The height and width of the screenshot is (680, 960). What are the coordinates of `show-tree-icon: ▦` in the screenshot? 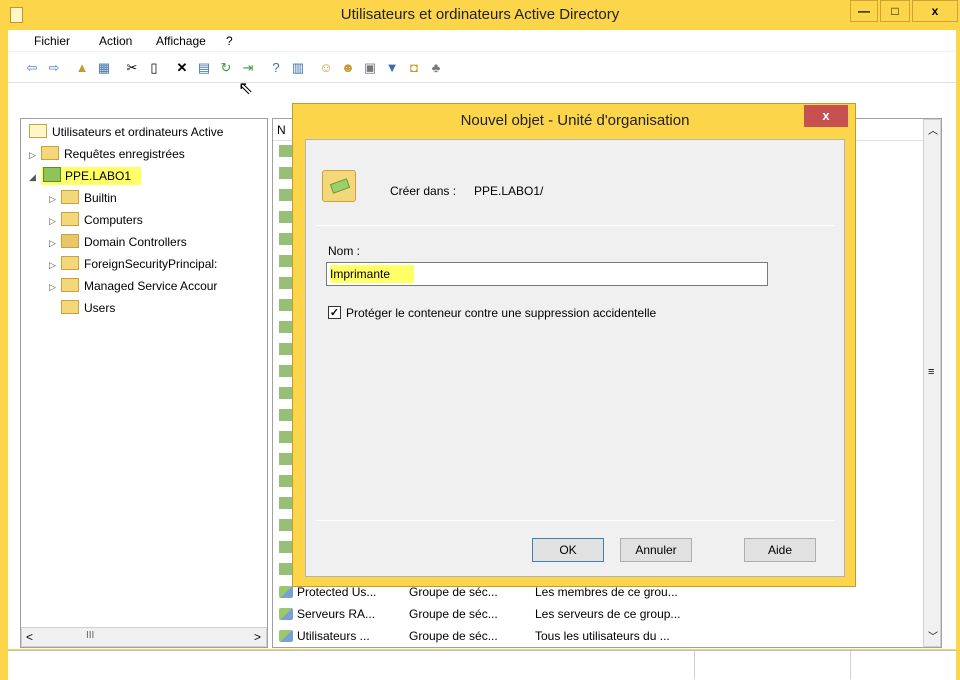 It's located at (104, 68).